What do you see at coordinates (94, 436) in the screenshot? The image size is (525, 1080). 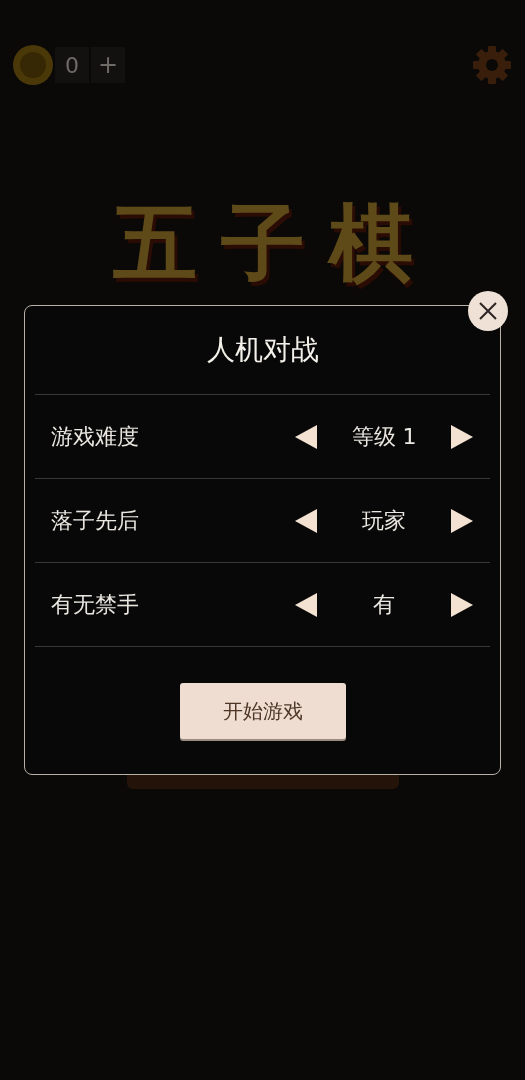 I see `setting-label: 游戏难度` at bounding box center [94, 436].